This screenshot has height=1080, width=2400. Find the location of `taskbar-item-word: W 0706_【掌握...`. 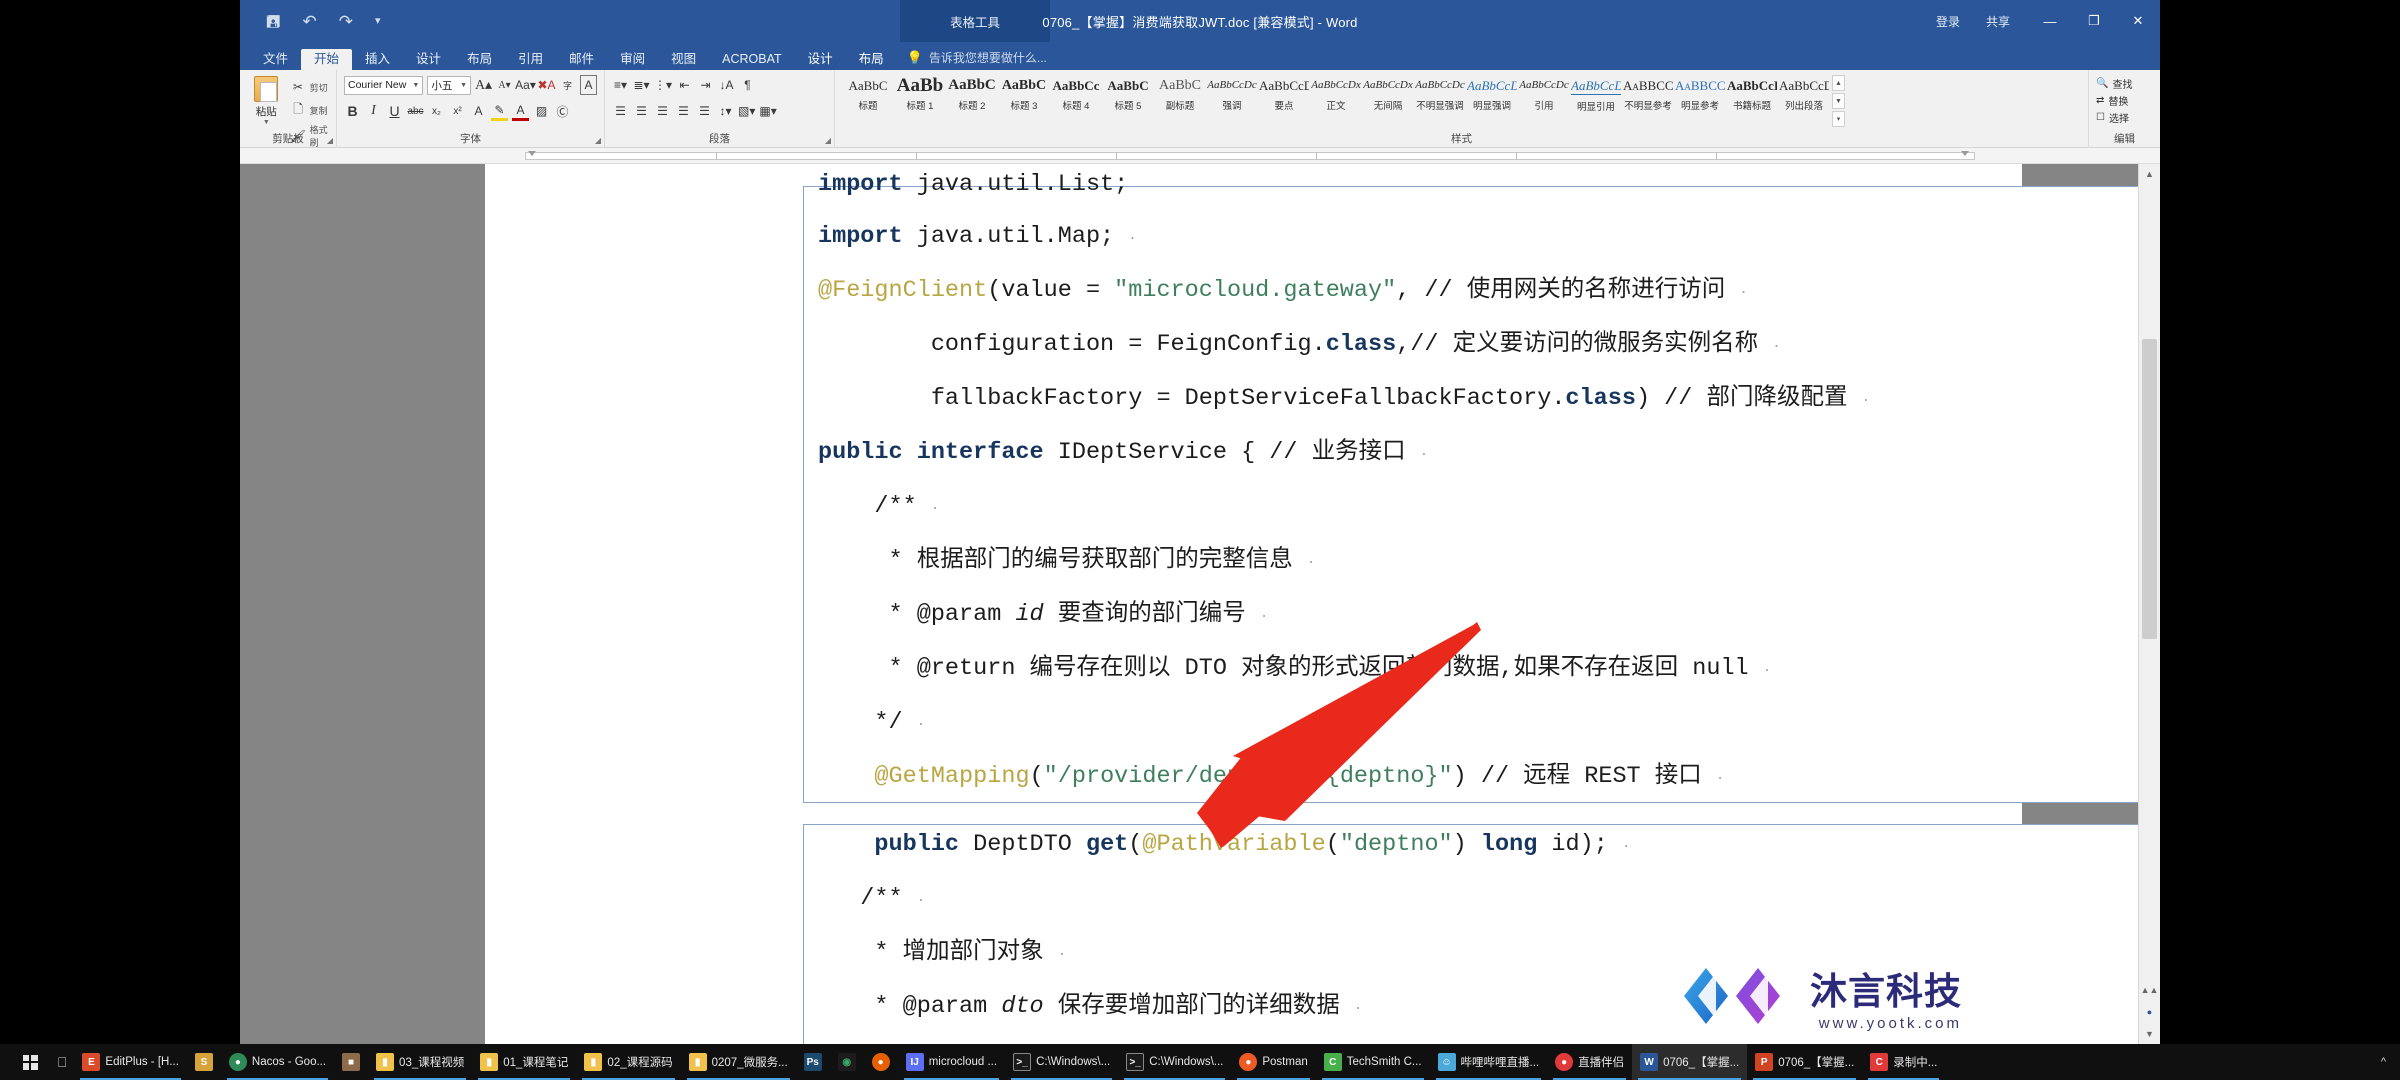

taskbar-item-word: W 0706_【掌握... is located at coordinates (1690, 1062).